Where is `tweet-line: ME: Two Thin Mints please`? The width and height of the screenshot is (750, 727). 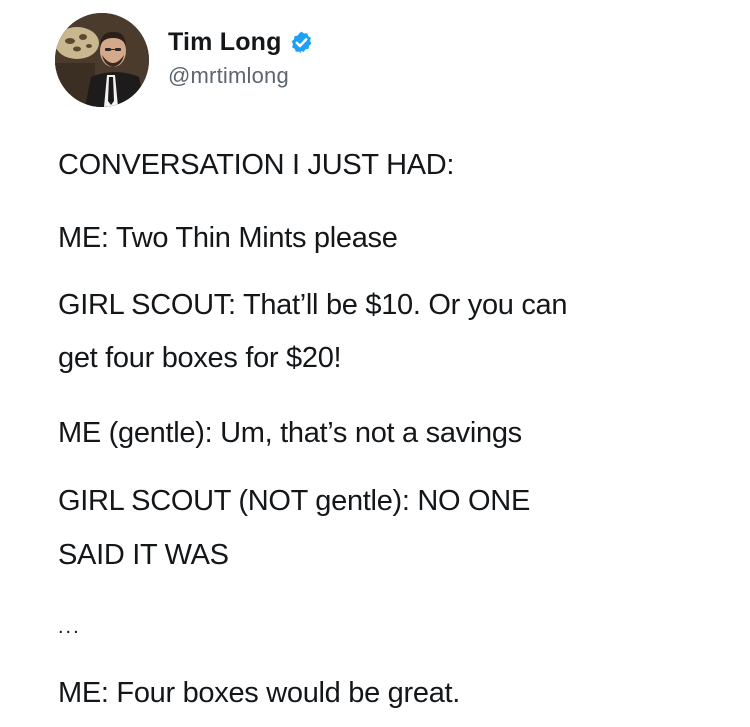 tweet-line: ME: Two Thin Mints please is located at coordinates (228, 238).